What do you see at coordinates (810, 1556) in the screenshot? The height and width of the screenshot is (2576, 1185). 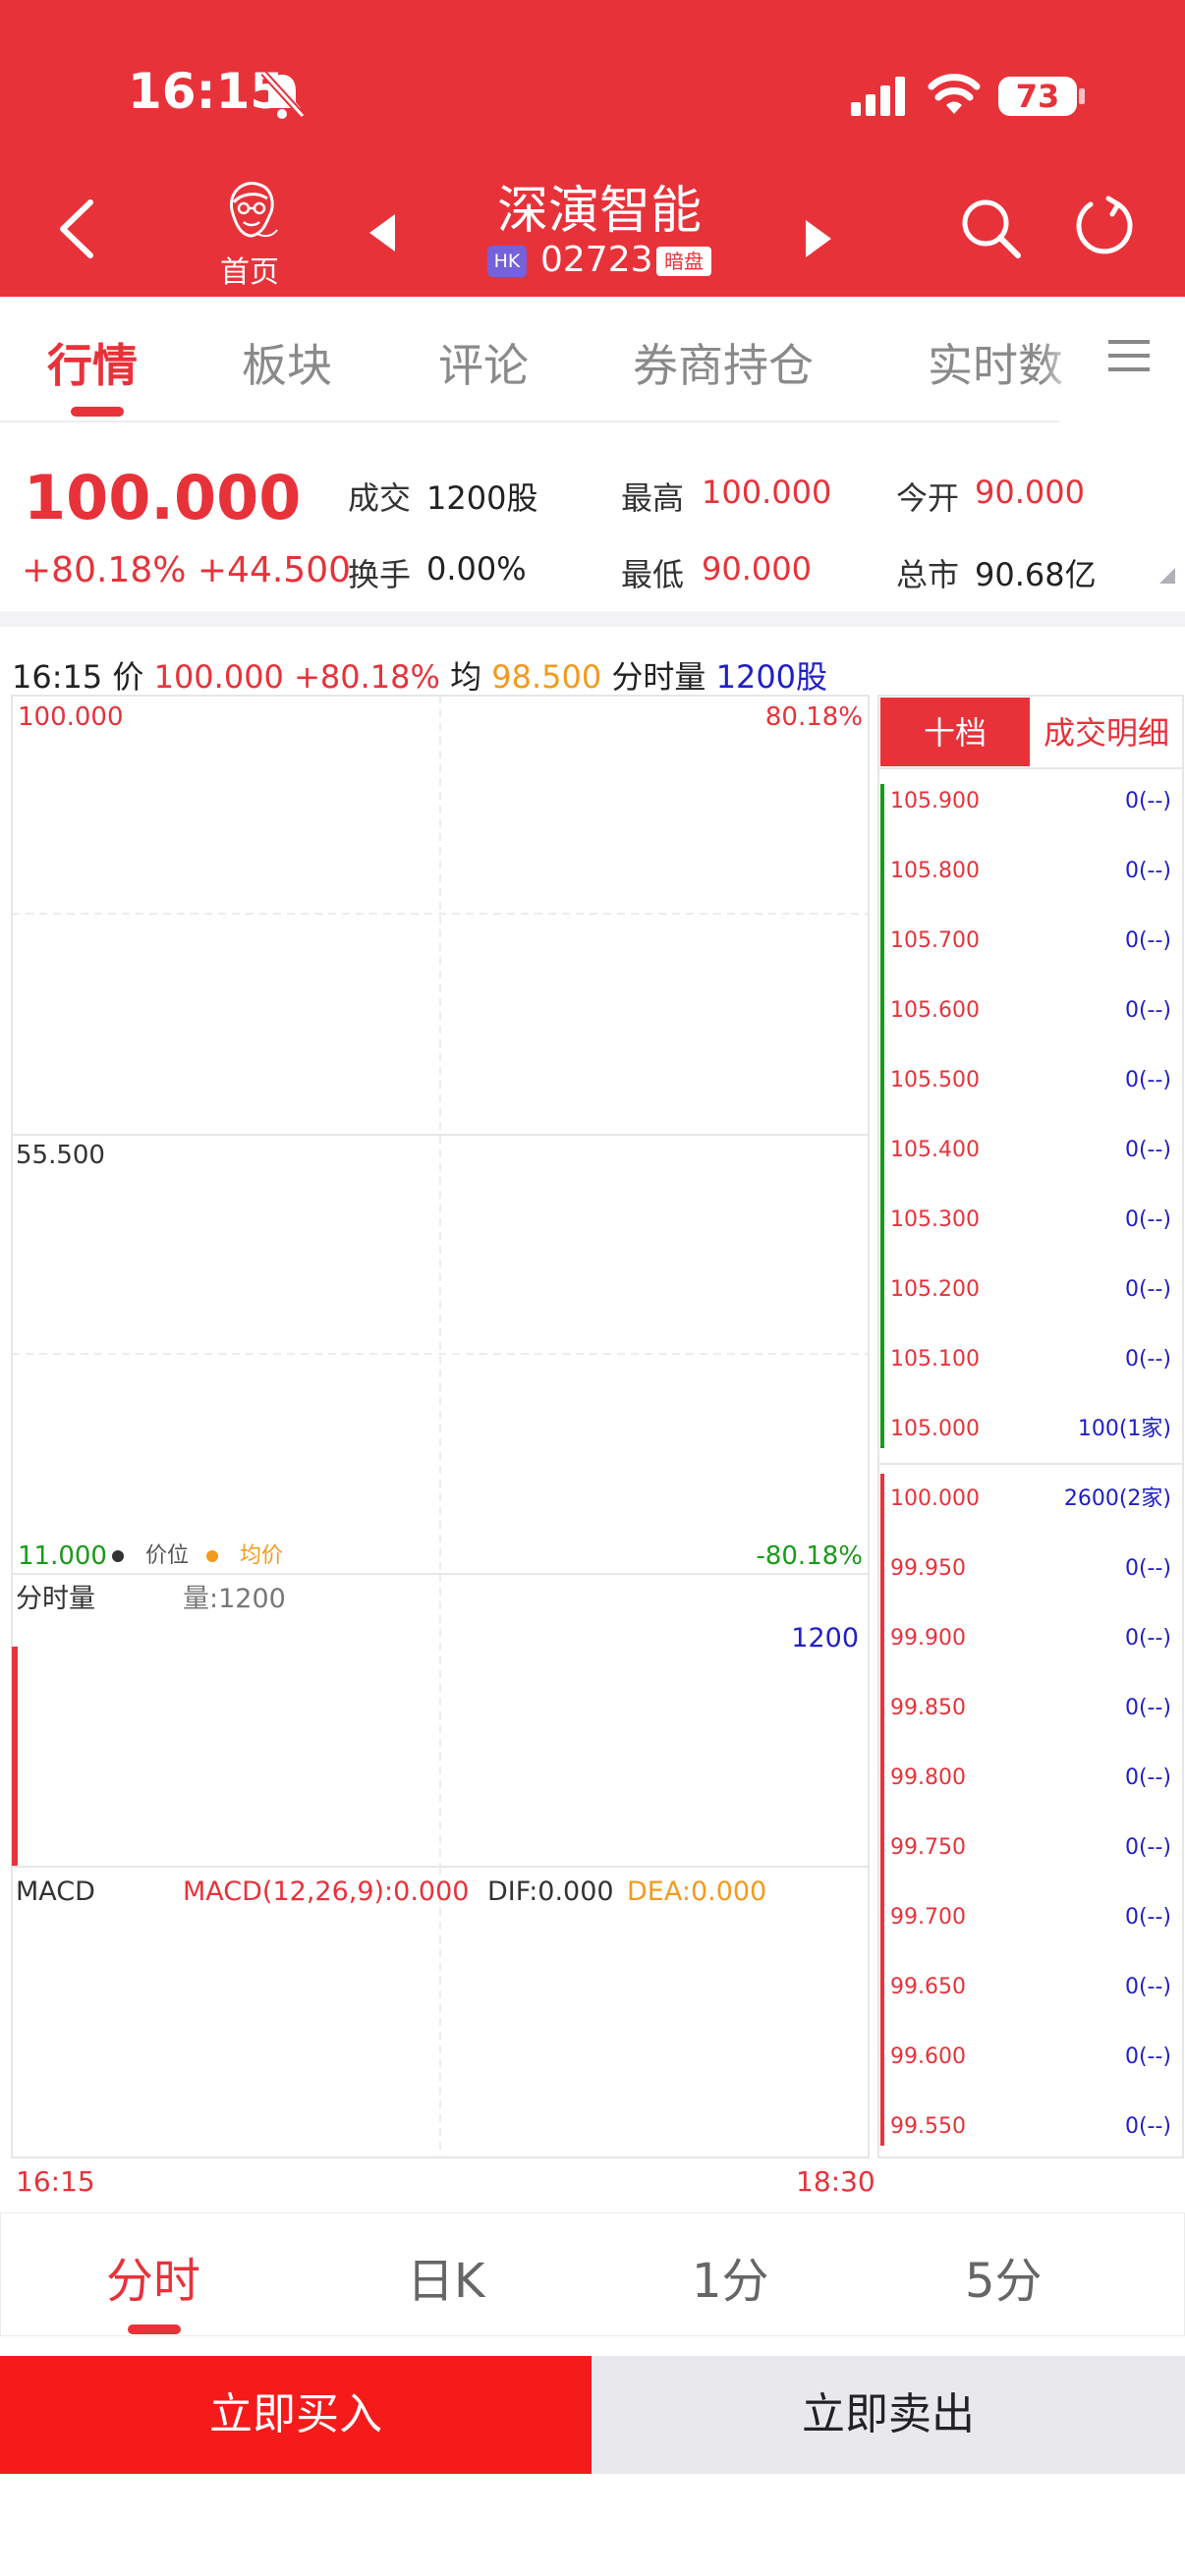 I see `pct-axis-bottom: -80.18%` at bounding box center [810, 1556].